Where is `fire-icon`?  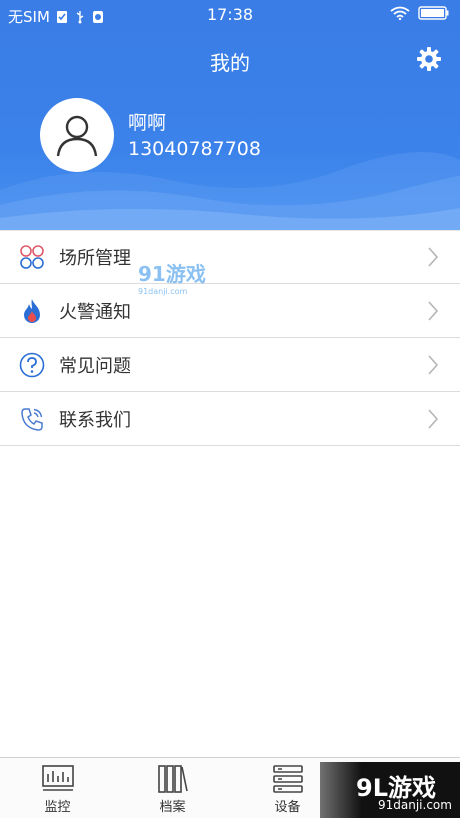
fire-icon is located at coordinates (32, 311).